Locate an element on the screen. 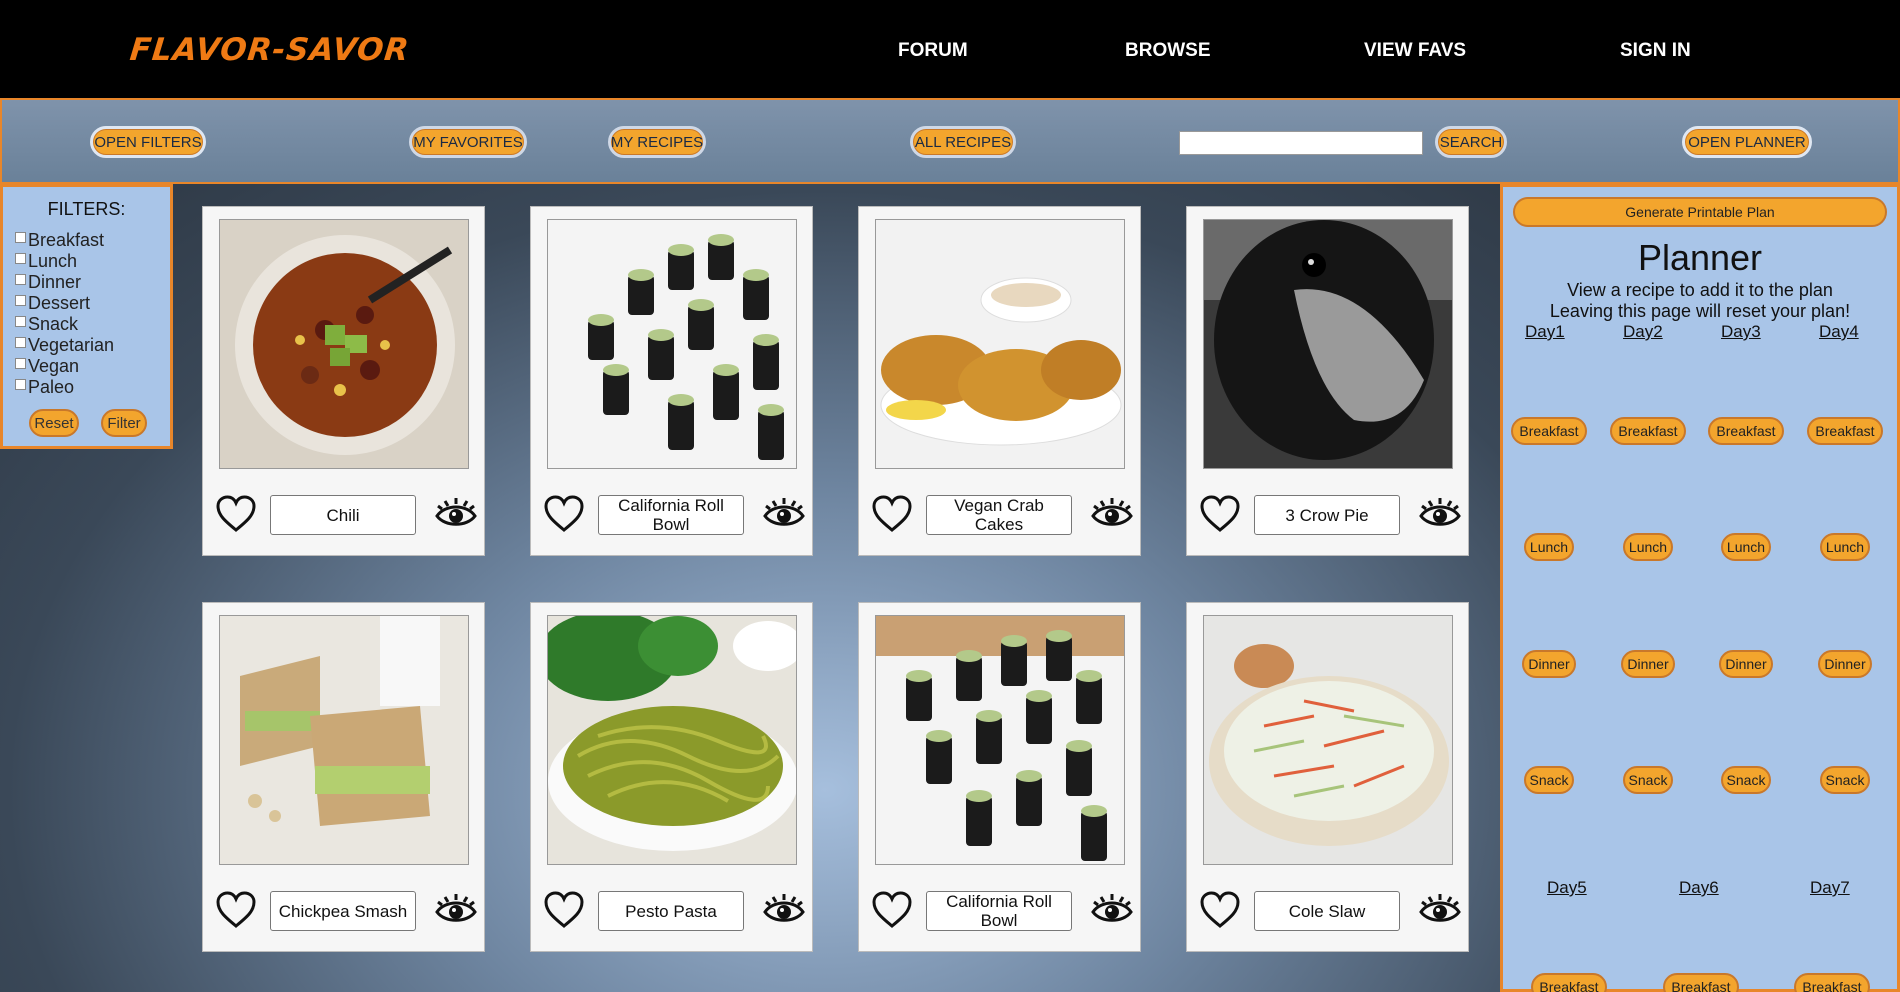 The image size is (1900, 992). filter-option: Dinner is located at coordinates (48, 282).